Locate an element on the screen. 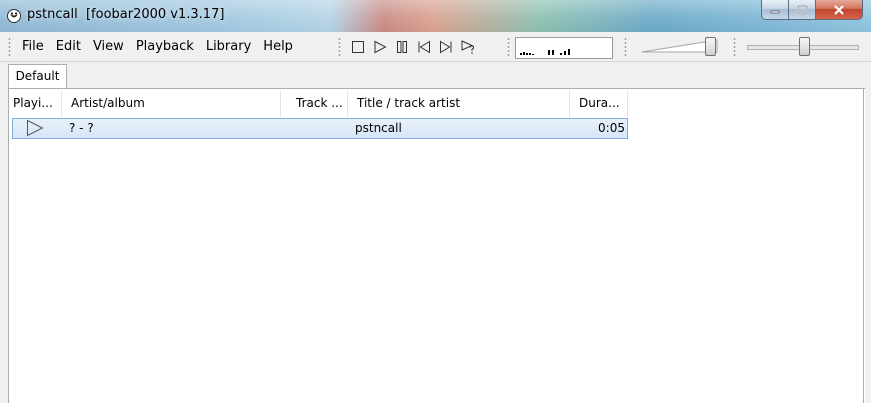  cell-track is located at coordinates (315, 128).